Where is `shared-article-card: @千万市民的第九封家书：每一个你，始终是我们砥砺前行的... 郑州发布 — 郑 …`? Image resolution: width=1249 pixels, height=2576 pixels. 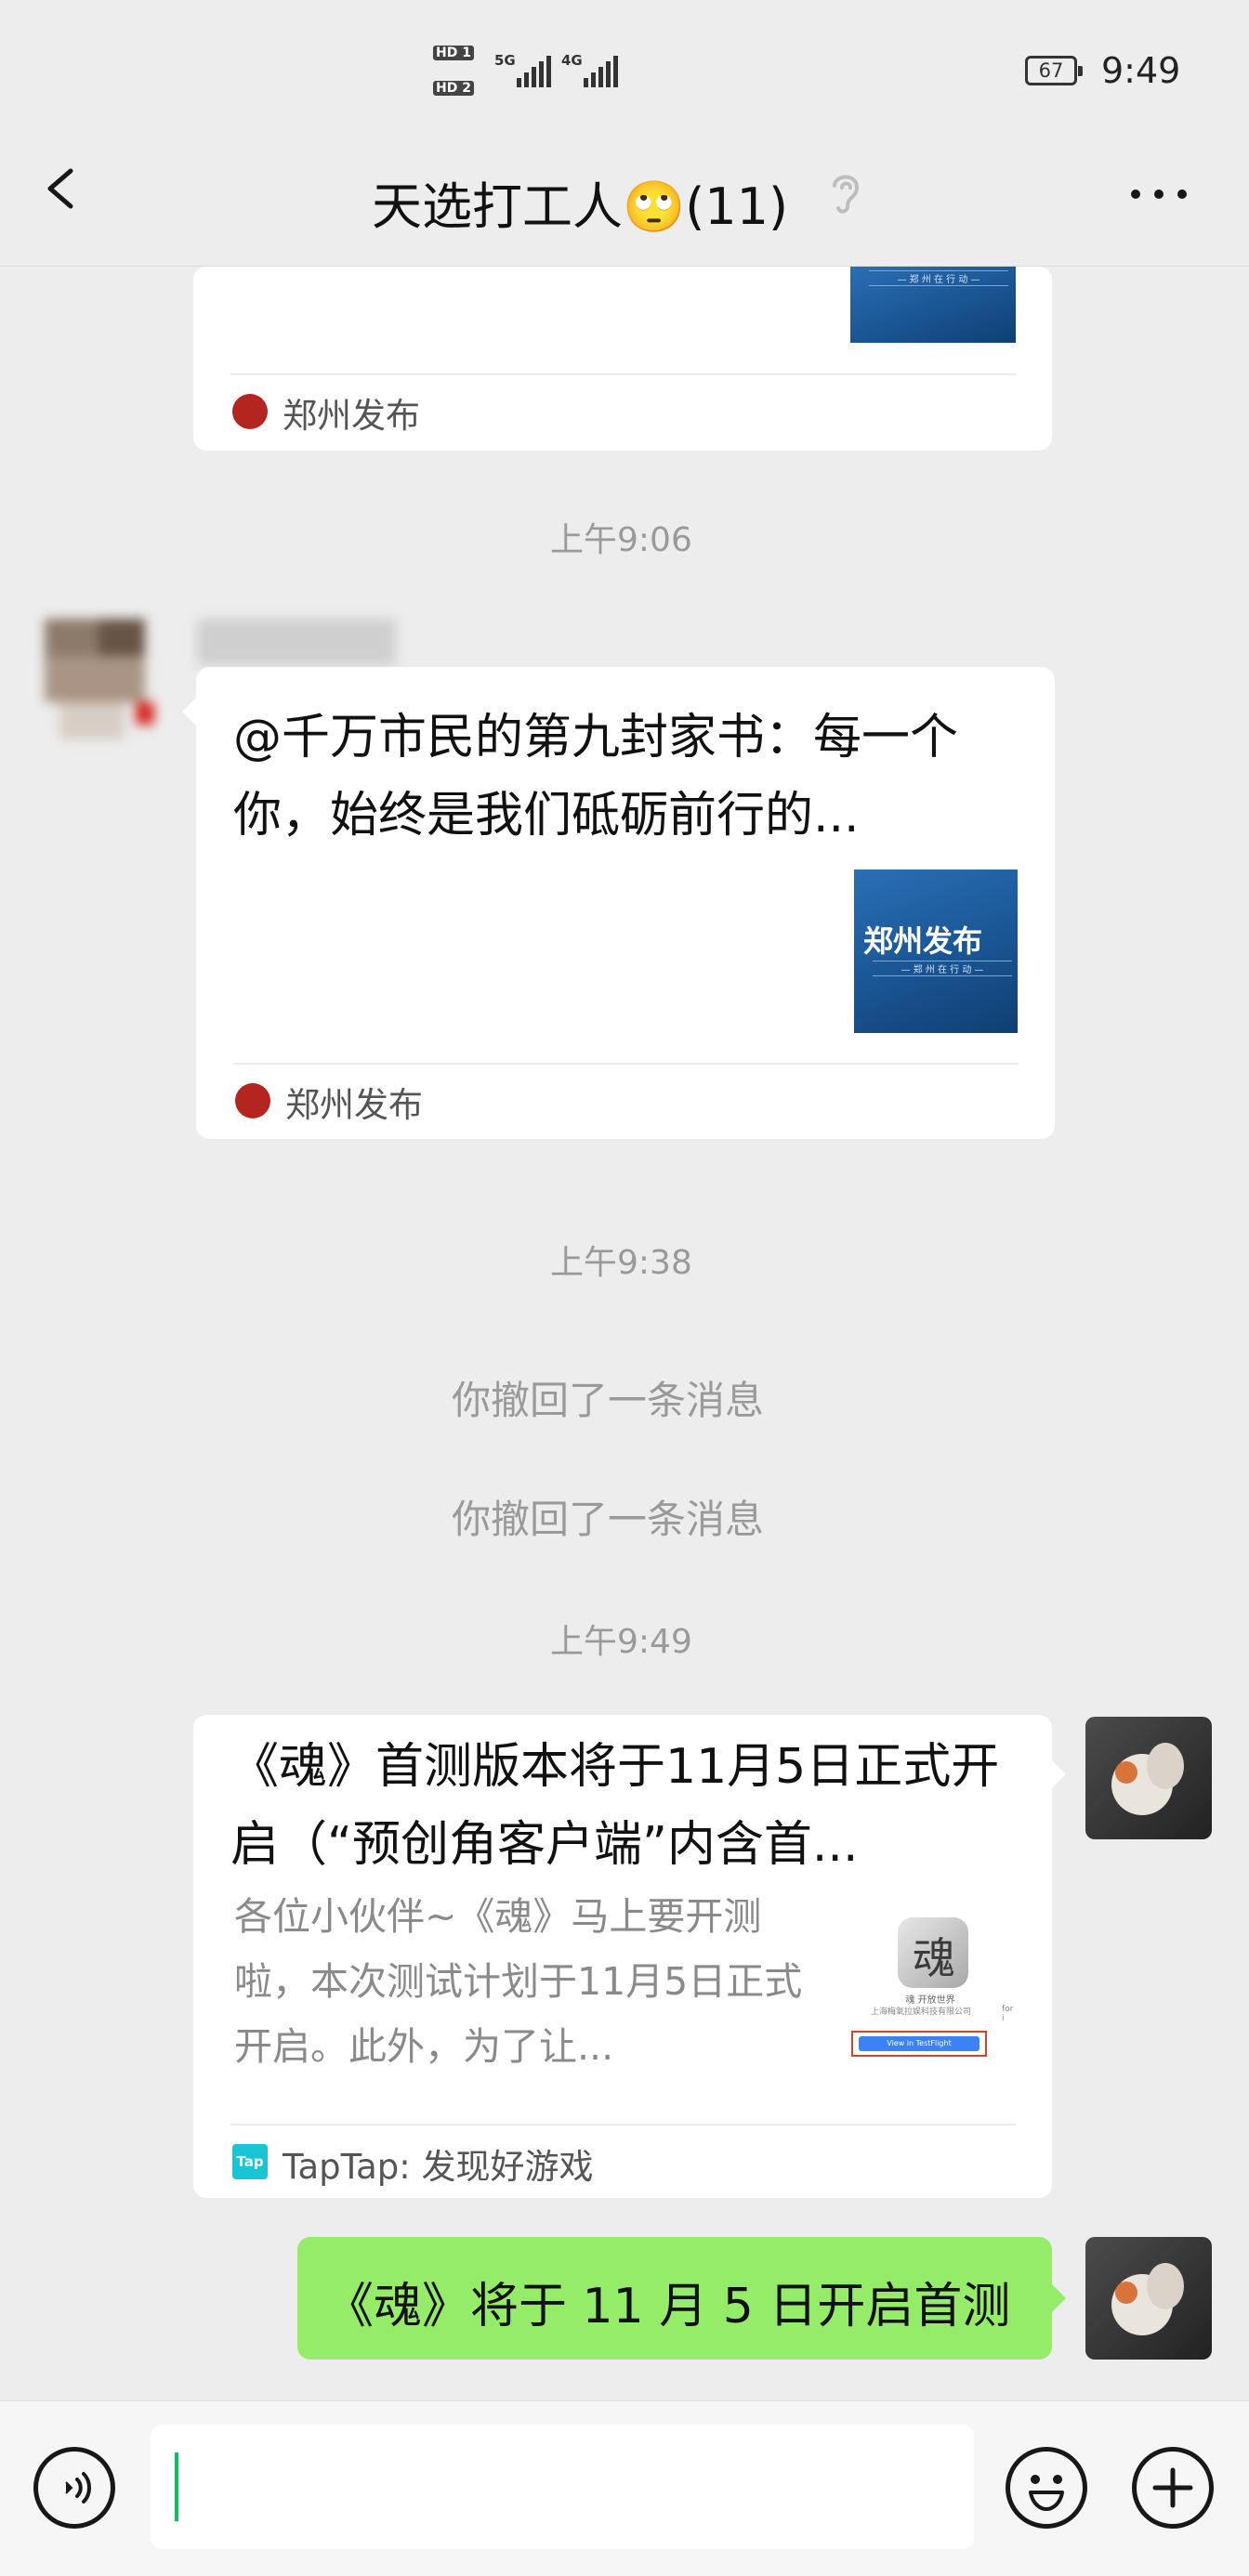
shared-article-card: @千万市民的第九封家书：每一个你，始终是我们砥砺前行的... 郑州发布 — 郑 … is located at coordinates (625, 903).